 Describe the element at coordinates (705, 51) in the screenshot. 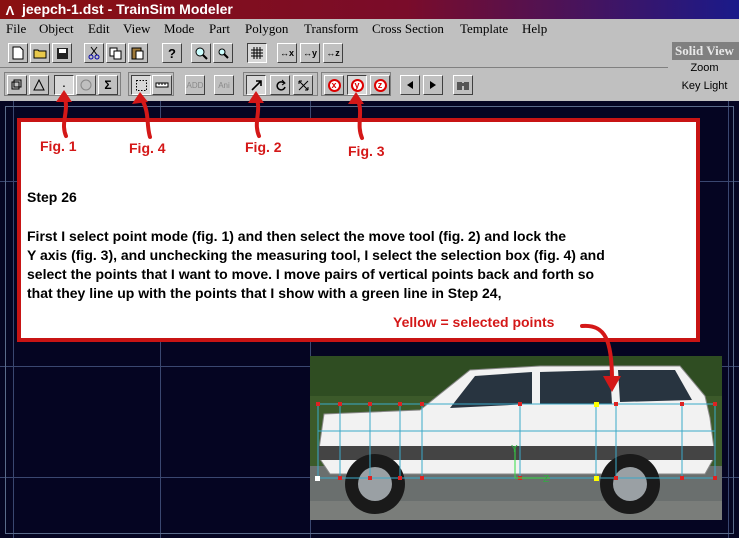

I see `solid-view-title: Solid View` at that location.